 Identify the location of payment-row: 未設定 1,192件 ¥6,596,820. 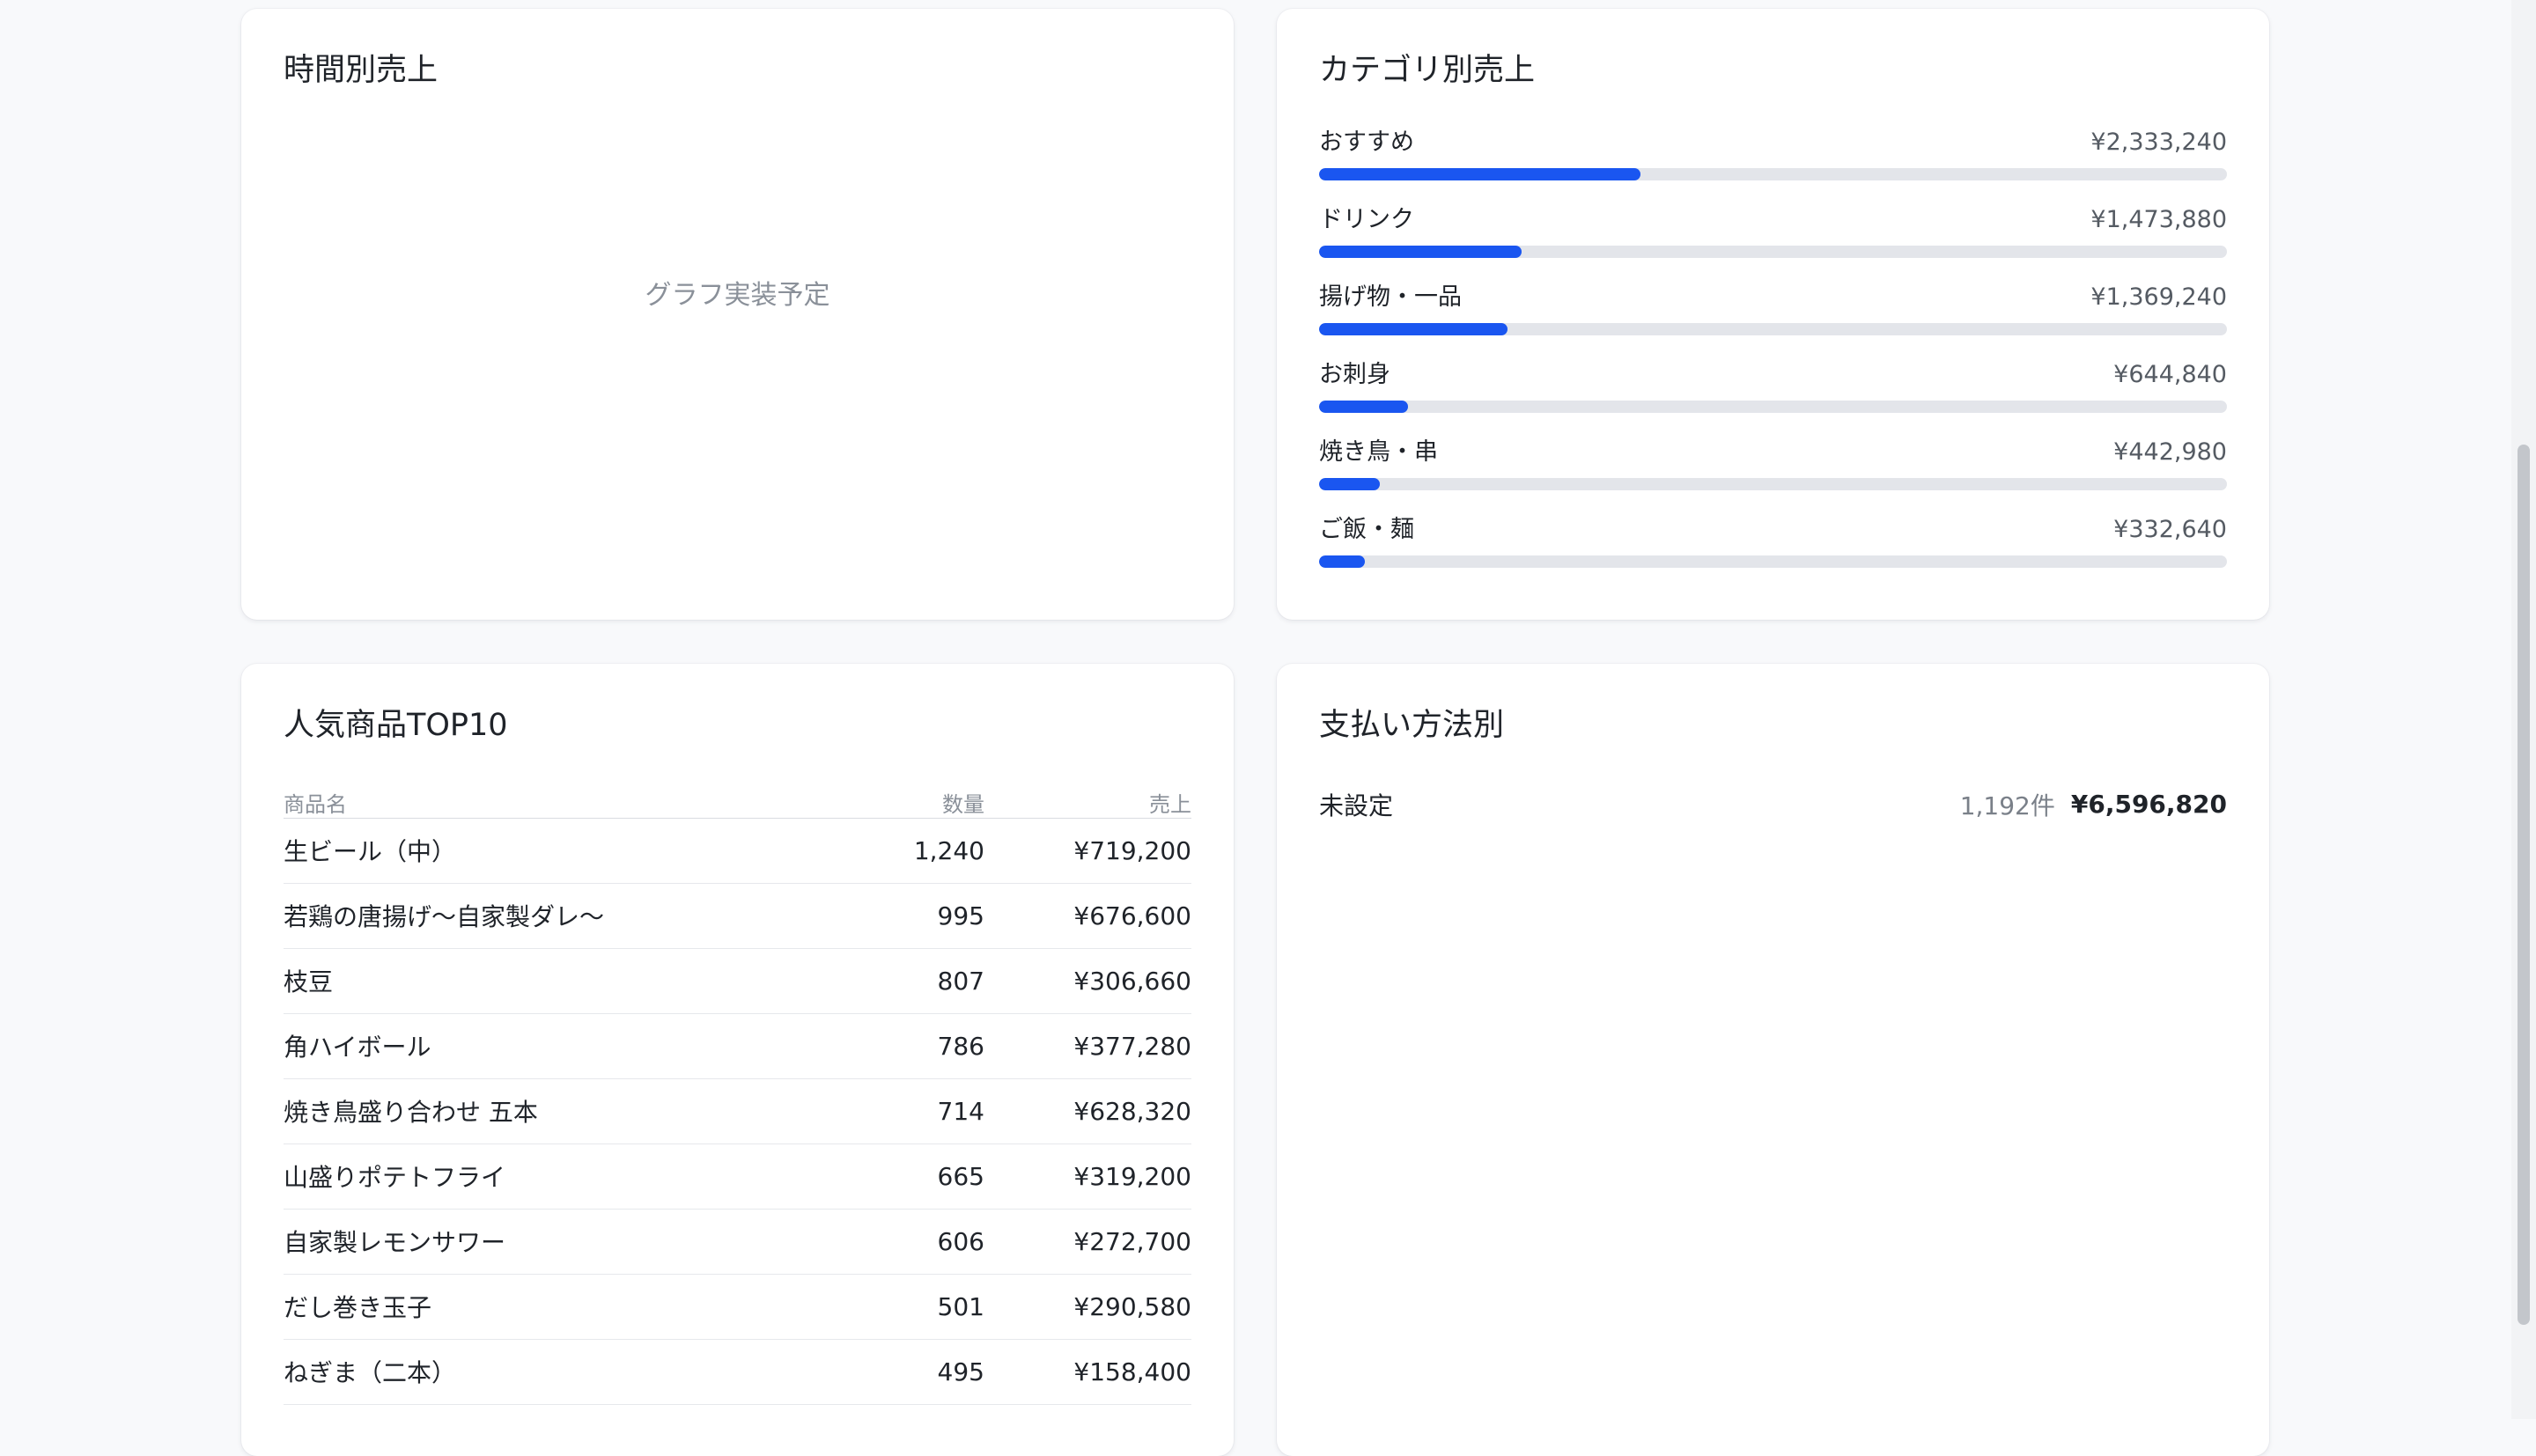
(1773, 804).